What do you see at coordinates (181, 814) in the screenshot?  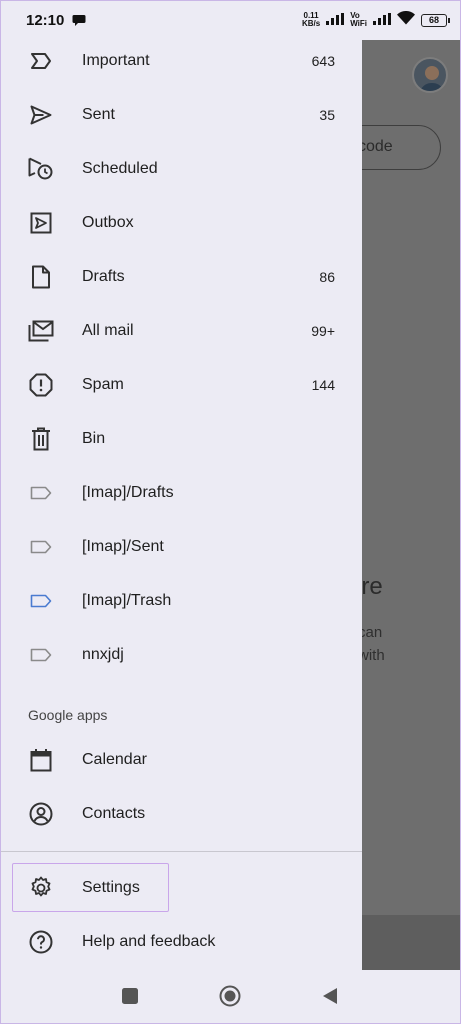 I see `drawer-item-contacts: Contacts` at bounding box center [181, 814].